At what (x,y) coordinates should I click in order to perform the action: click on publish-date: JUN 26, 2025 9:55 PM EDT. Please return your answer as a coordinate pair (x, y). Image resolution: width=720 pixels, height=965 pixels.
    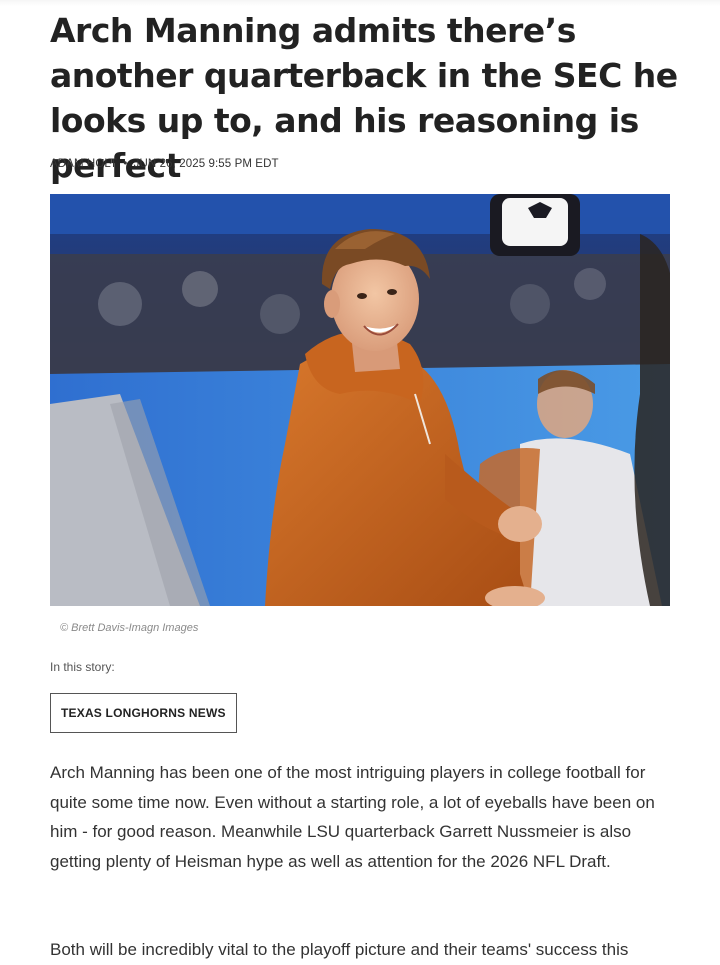
    Looking at the image, I should click on (206, 164).